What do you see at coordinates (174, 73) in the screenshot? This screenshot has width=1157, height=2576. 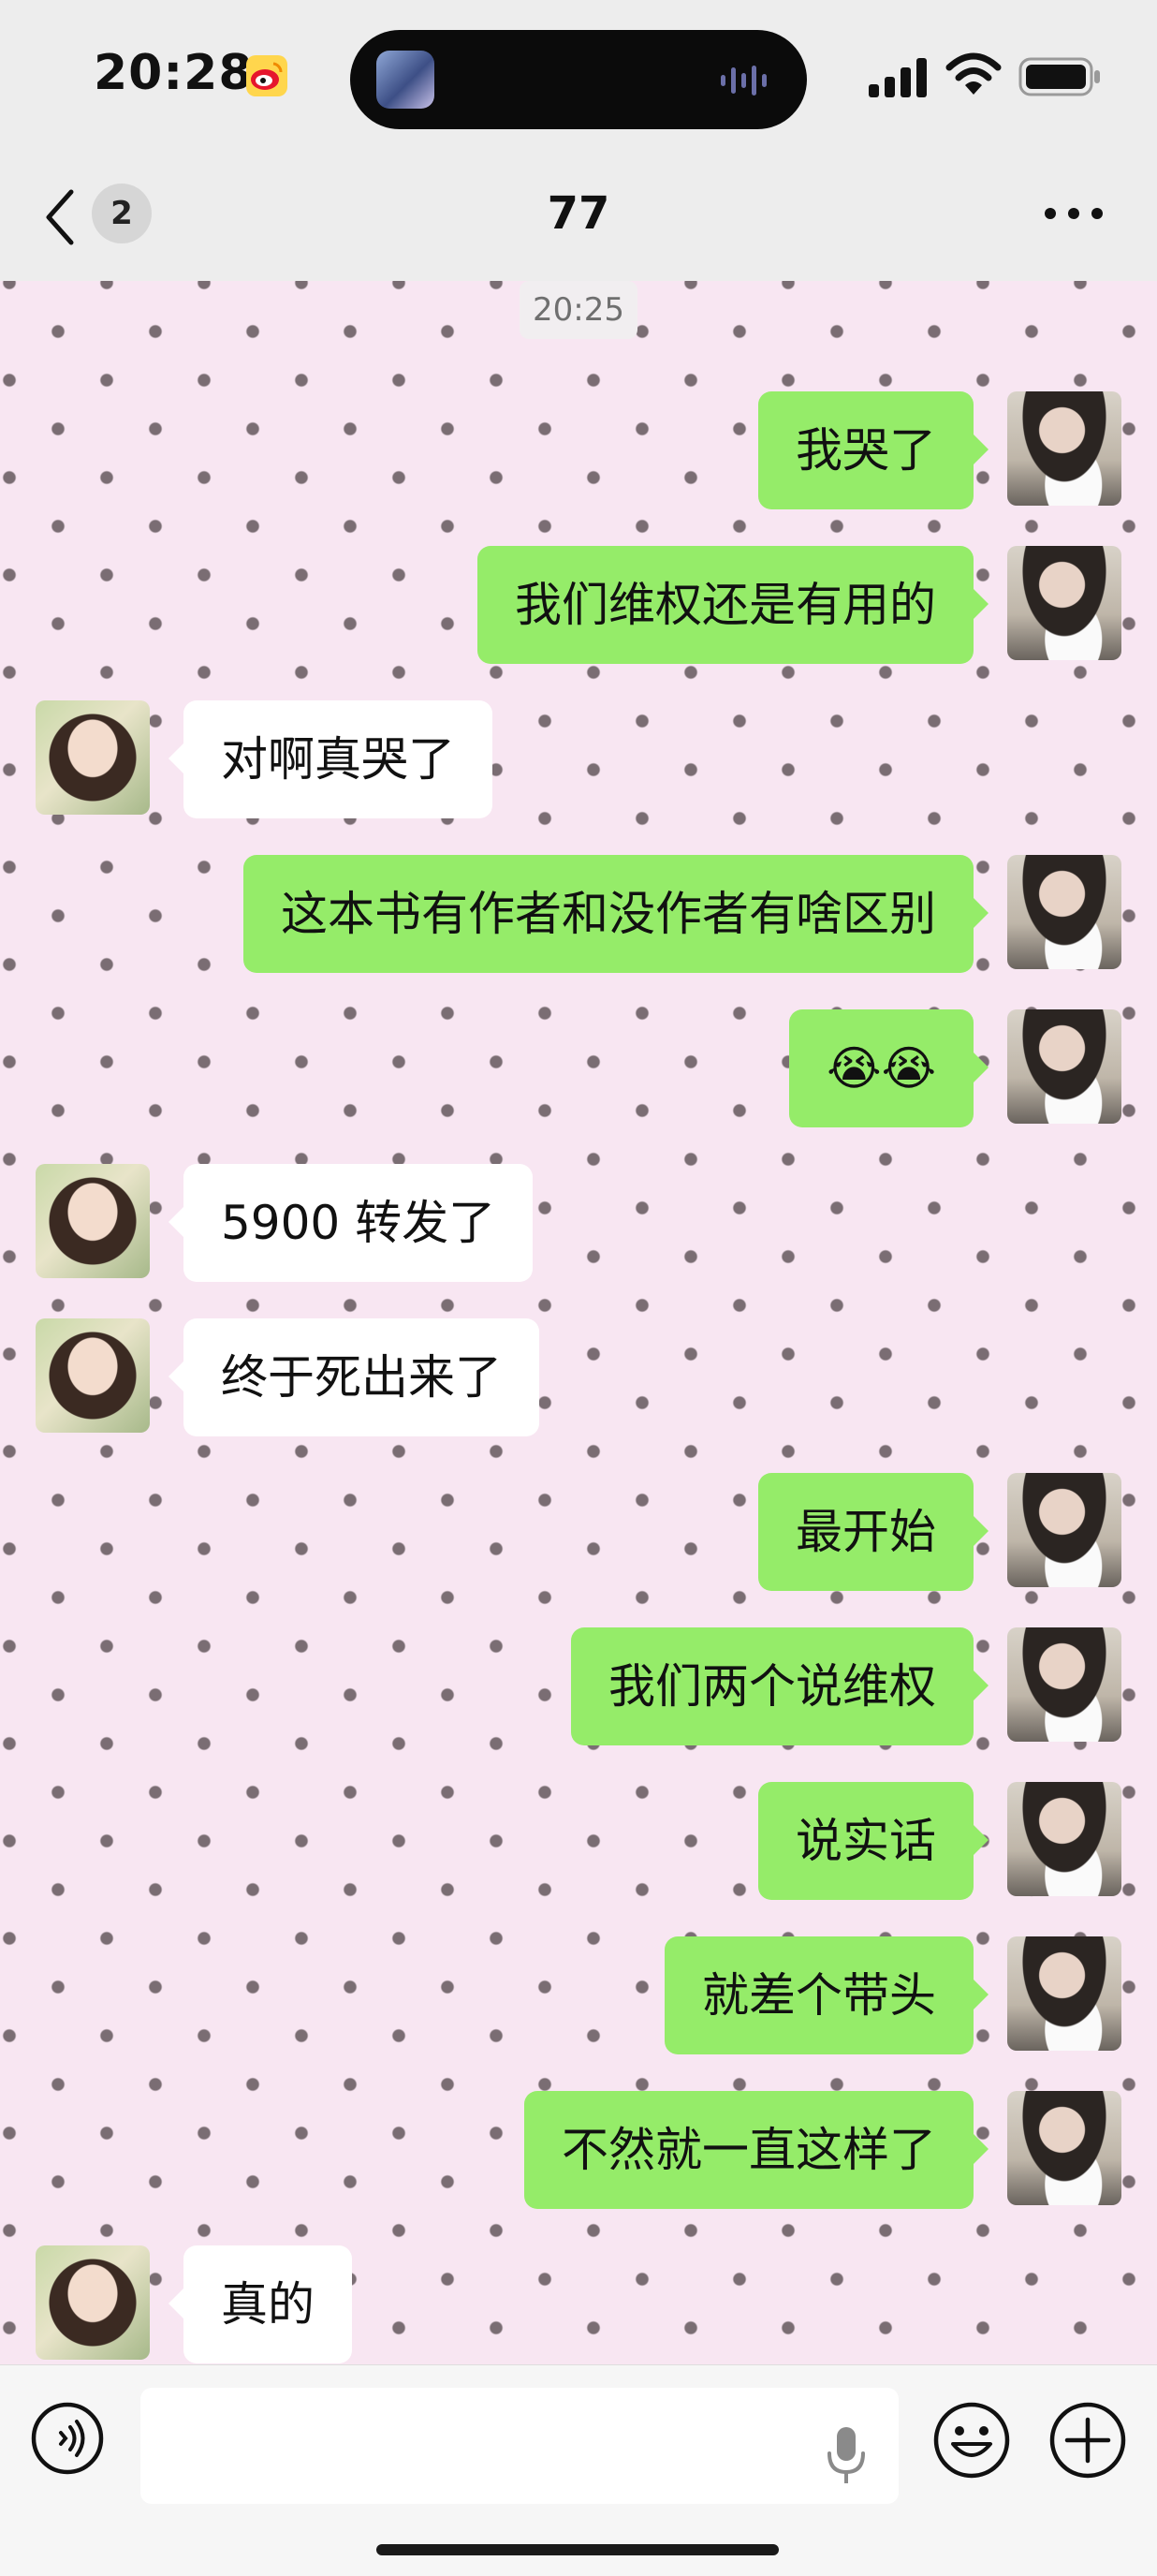 I see `status-time: 20:28` at bounding box center [174, 73].